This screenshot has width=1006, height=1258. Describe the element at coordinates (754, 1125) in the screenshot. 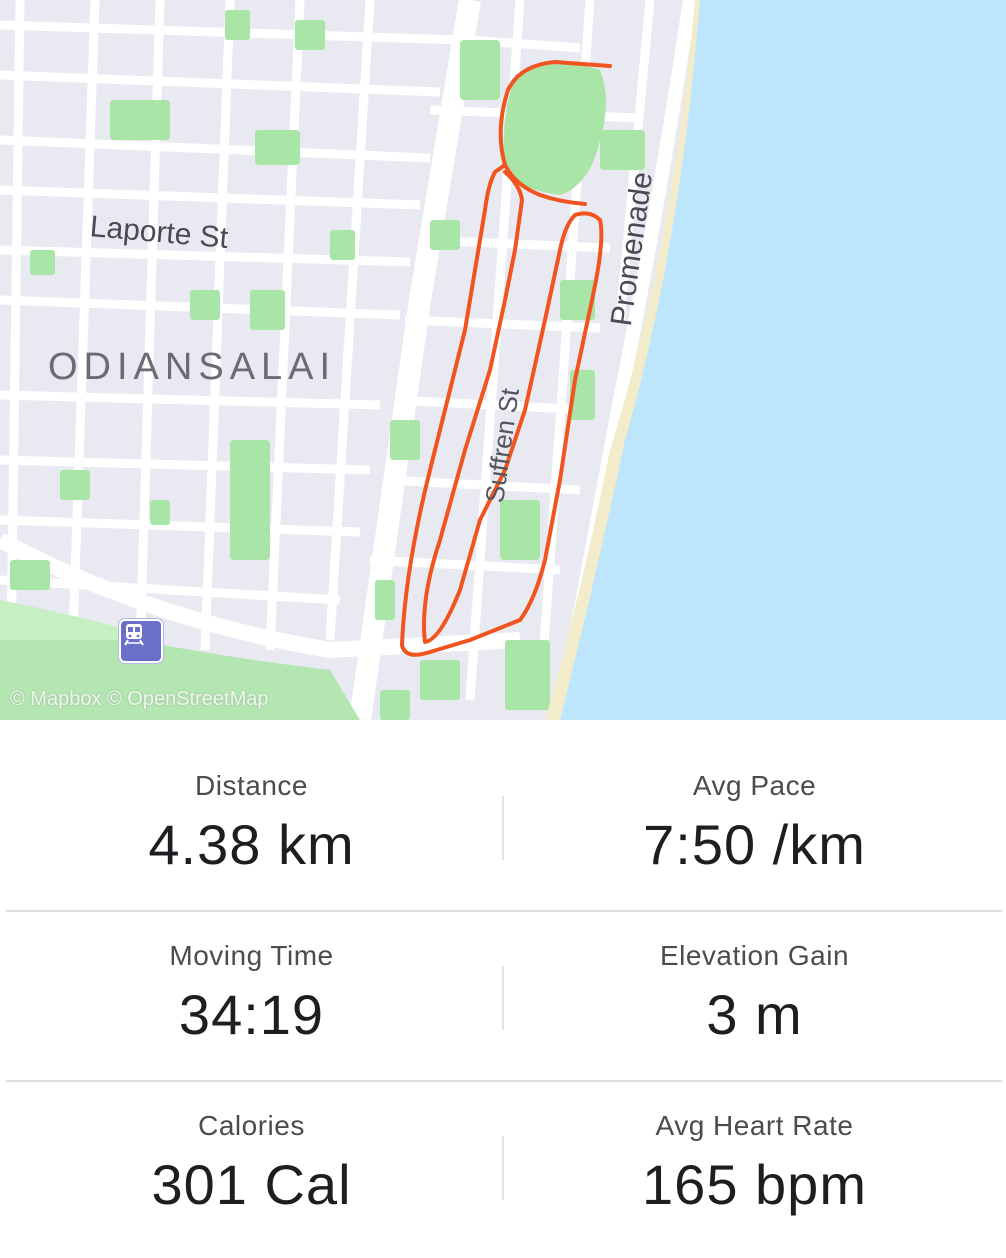

I see `stat-label: Avg Heart Rate` at that location.